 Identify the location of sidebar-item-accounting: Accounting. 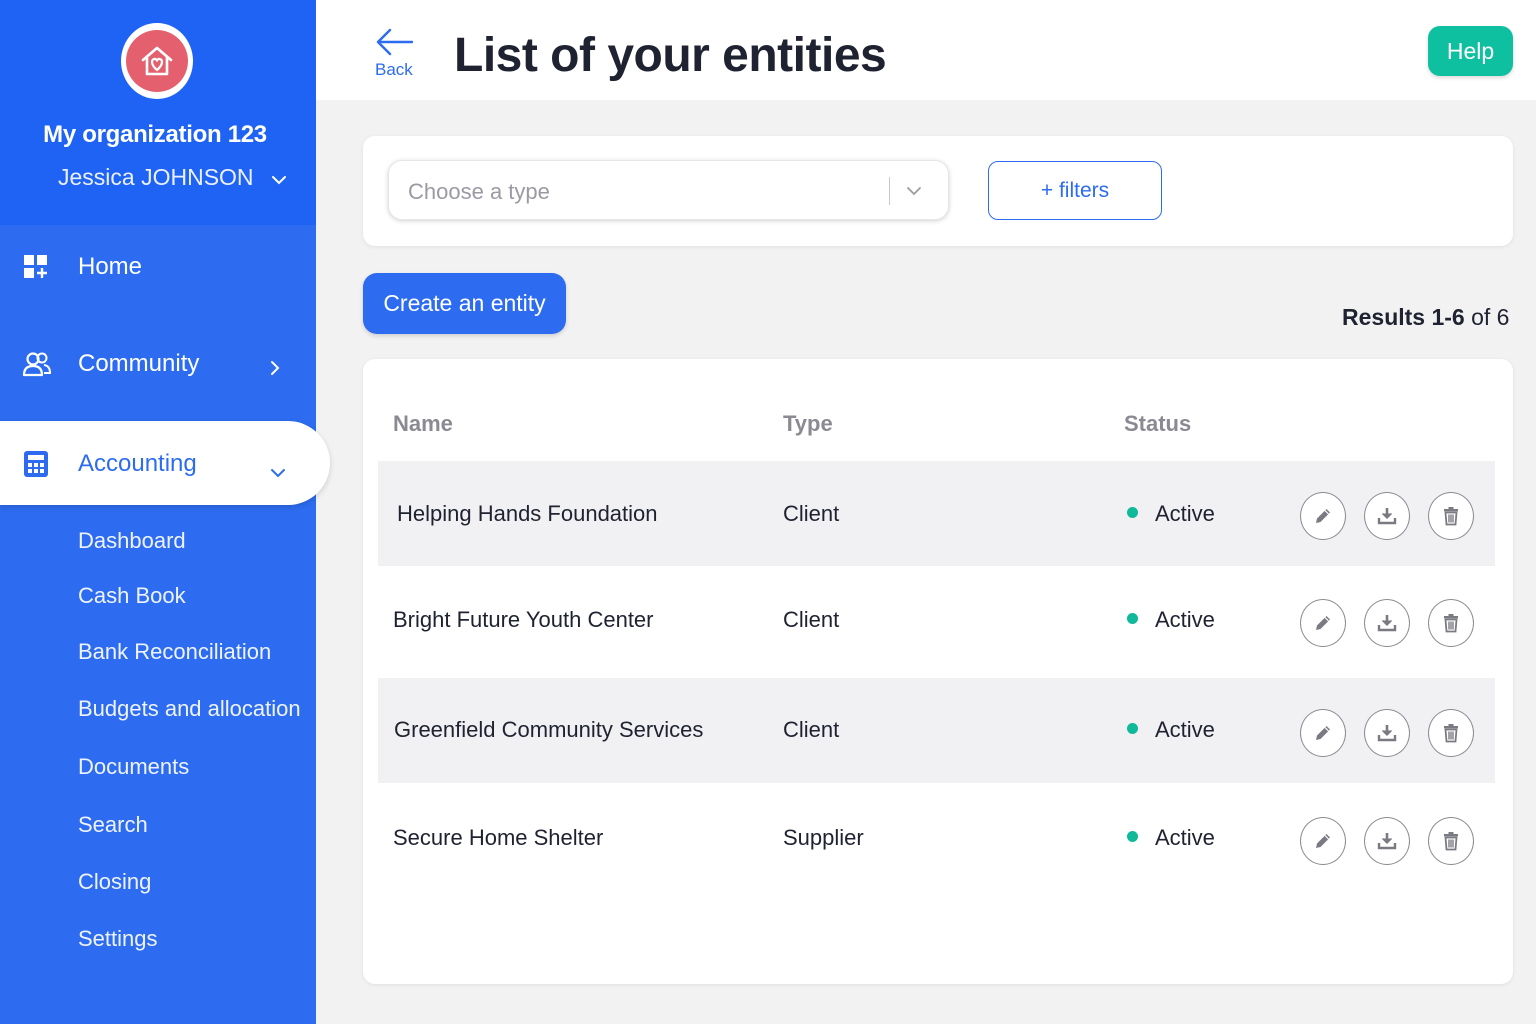
(165, 463).